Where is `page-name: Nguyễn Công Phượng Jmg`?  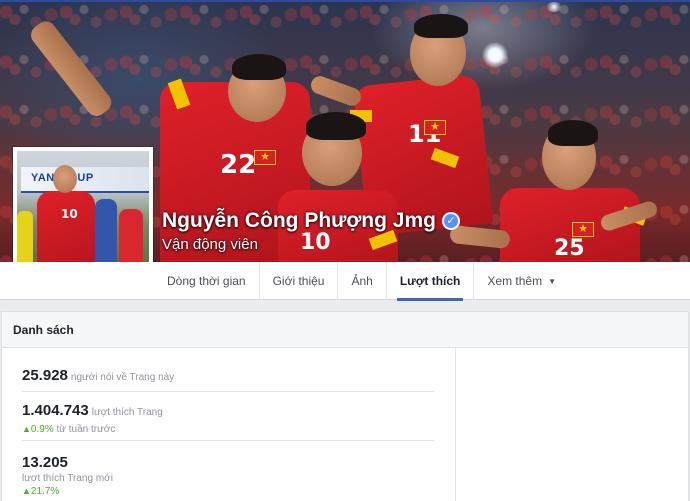
page-name: Nguyễn Công Phượng Jmg is located at coordinates (299, 221).